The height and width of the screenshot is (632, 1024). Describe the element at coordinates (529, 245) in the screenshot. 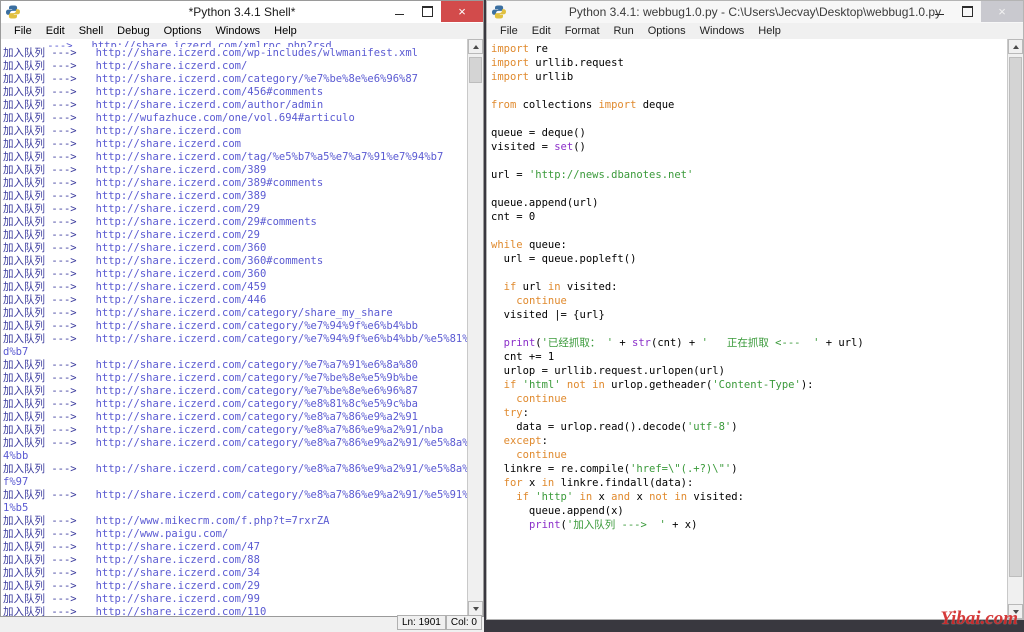

I see `code-line: while queue:` at that location.